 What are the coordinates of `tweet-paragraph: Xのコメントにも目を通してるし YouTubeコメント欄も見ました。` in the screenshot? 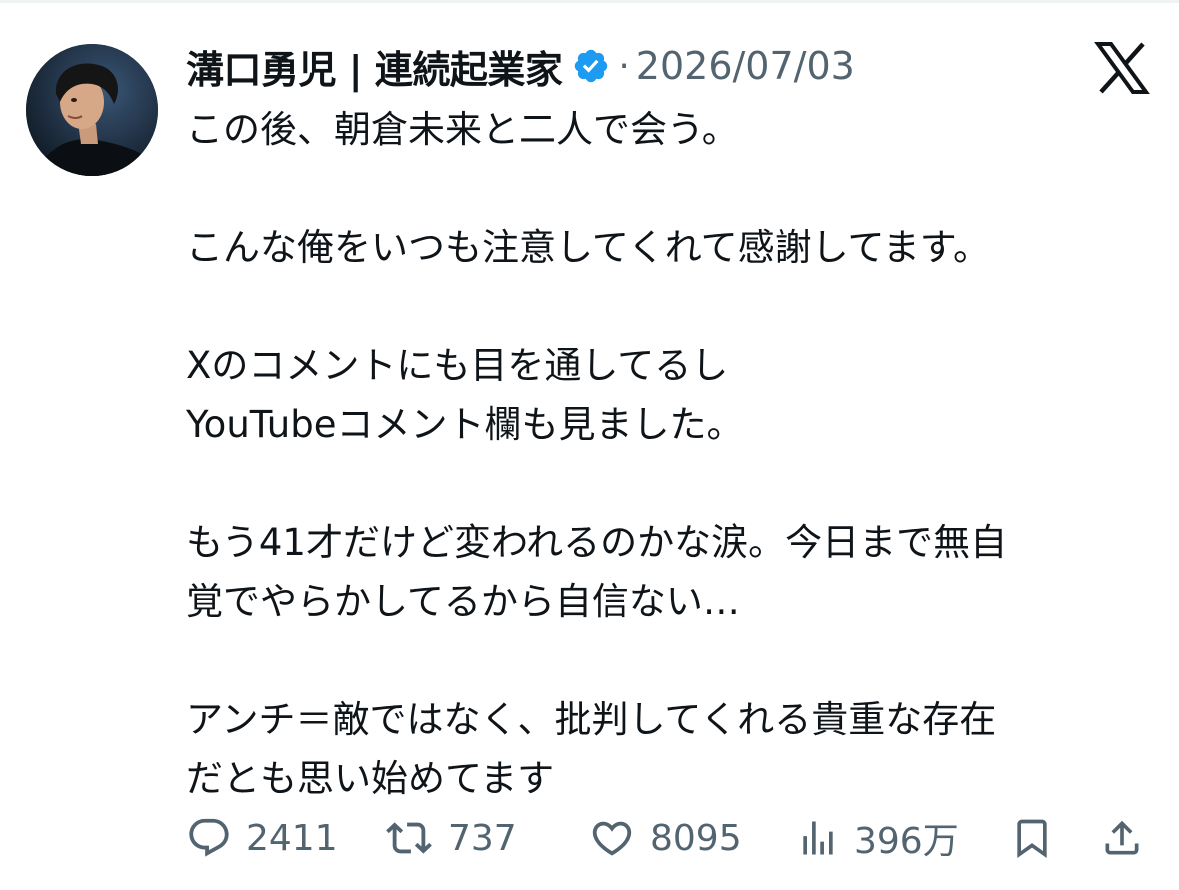 It's located at (666, 395).